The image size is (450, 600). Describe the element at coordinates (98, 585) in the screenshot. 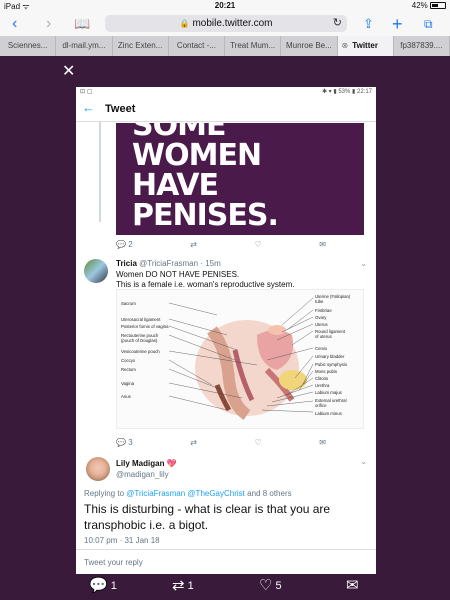

I see `reply-icon: 💬` at that location.